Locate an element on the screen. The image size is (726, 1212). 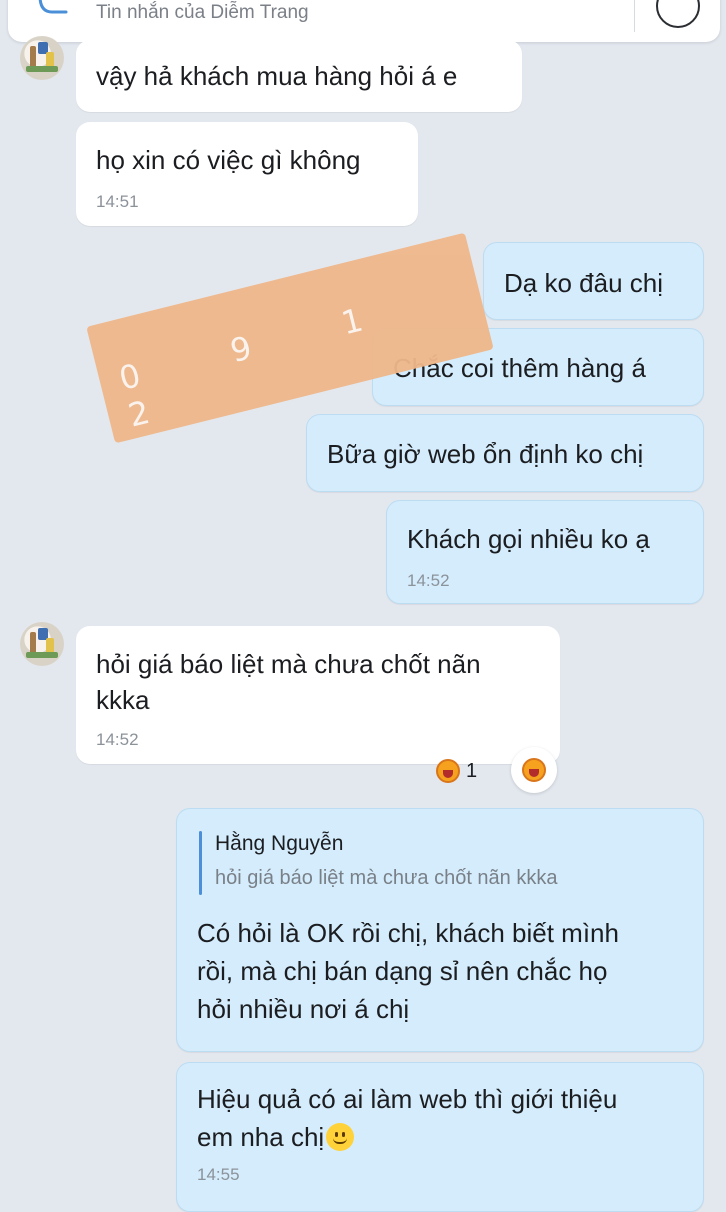
message-timestamp: 14:51 is located at coordinates (117, 201).